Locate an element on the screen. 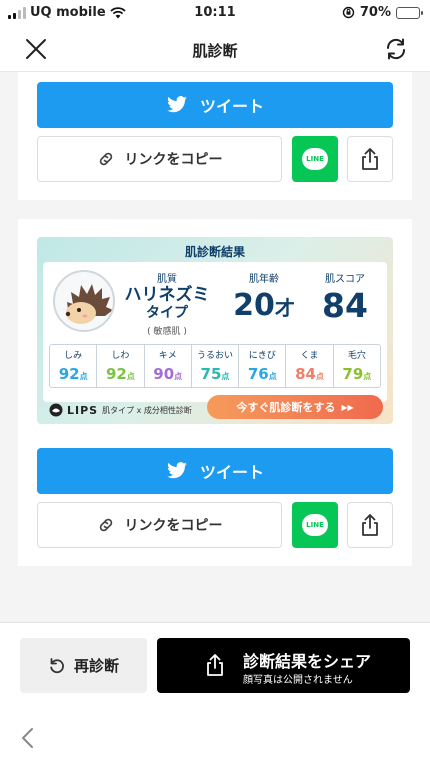 The image size is (430, 765). line-share-button: LINE is located at coordinates (315, 159).